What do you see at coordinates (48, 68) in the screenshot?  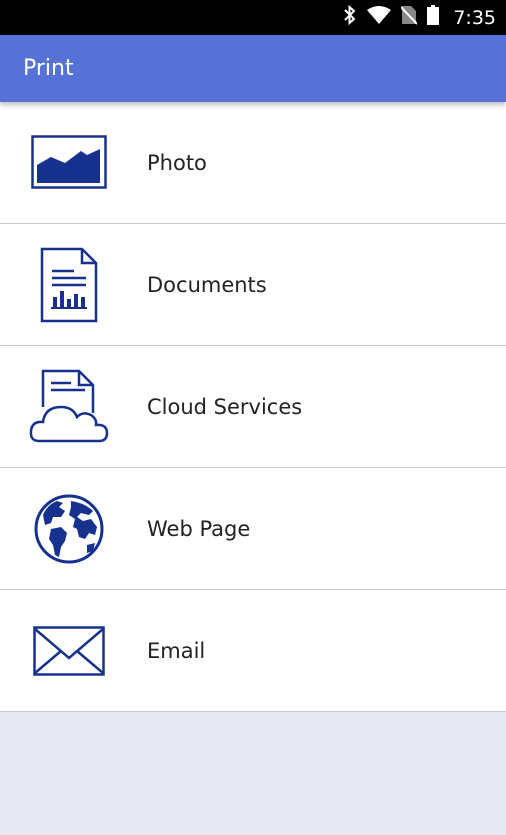 I see `page-title: Print` at bounding box center [48, 68].